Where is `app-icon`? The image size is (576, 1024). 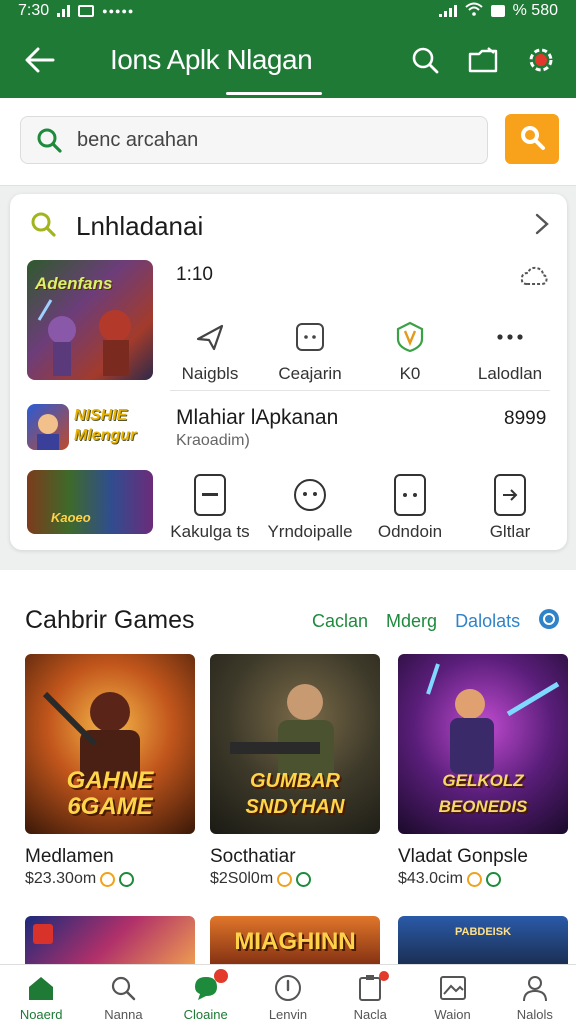 app-icon is located at coordinates (48, 427).